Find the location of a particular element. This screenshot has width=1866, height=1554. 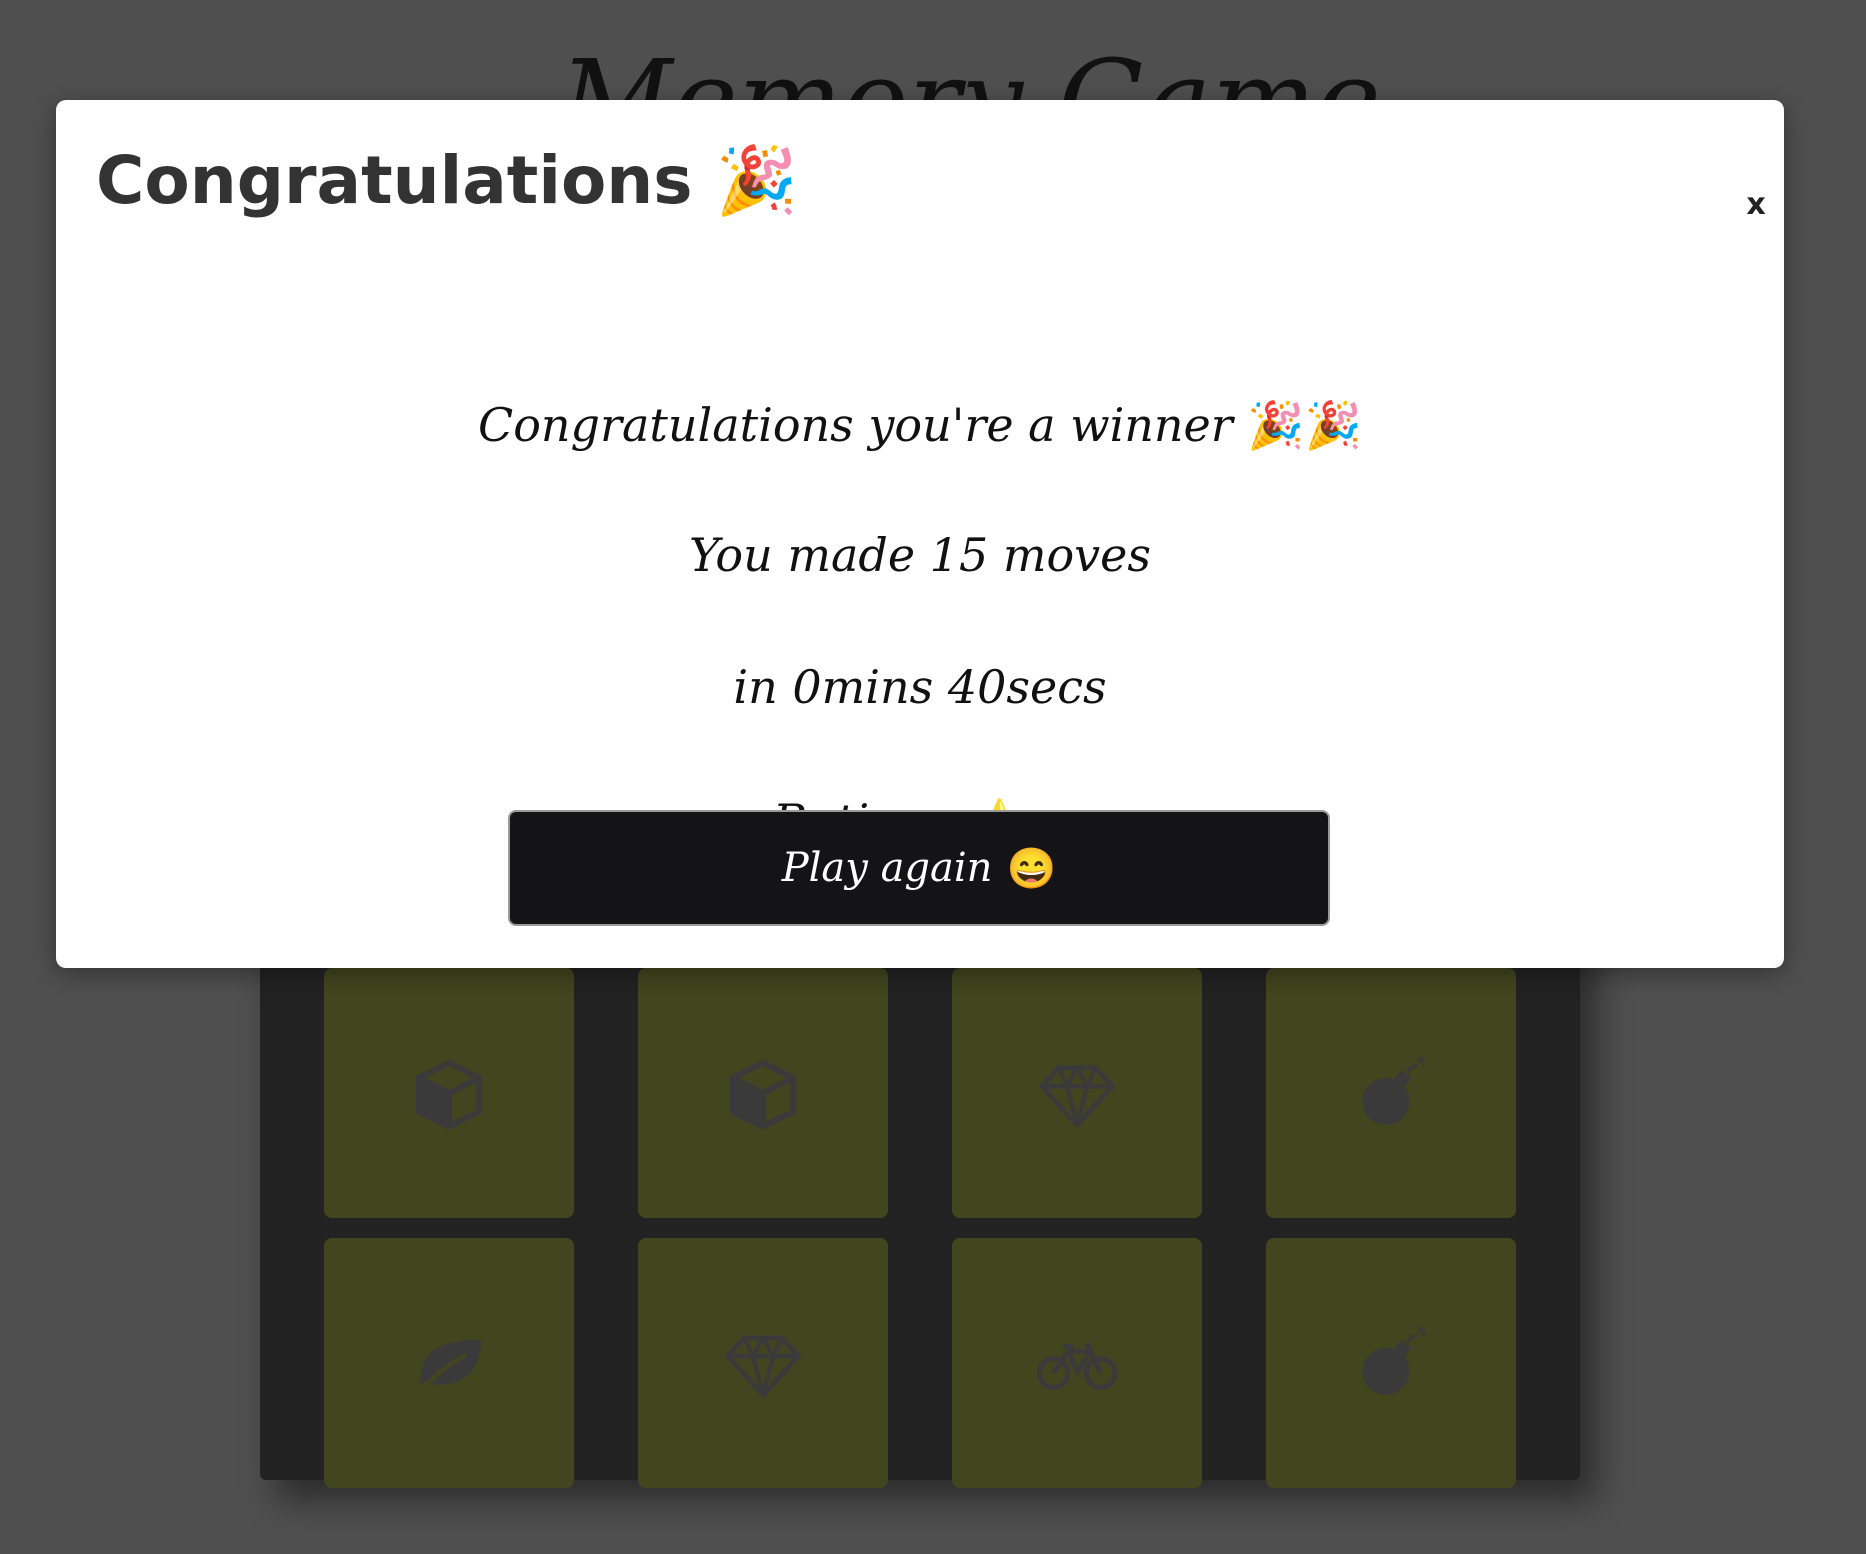

winner-message-text: Congratulations you're a winner is located at coordinates (855, 425).